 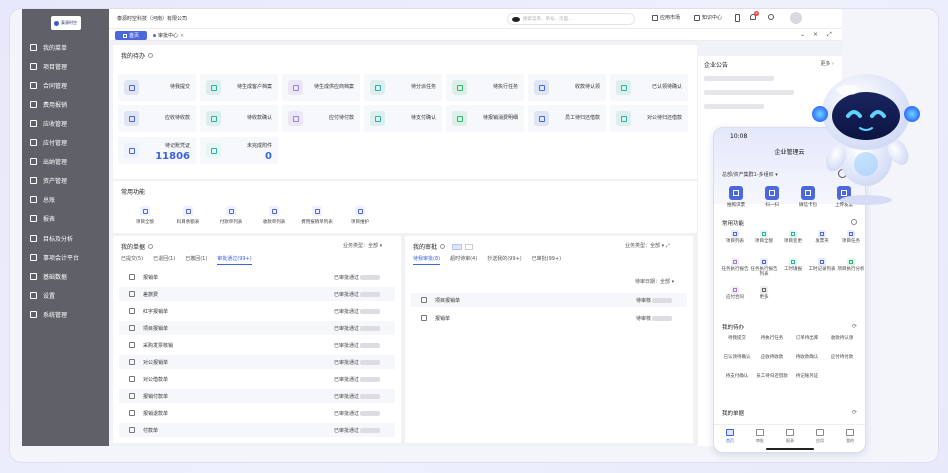 What do you see at coordinates (463, 260) in the screenshot?
I see `approval-tab: 超时待审(4)` at bounding box center [463, 260].